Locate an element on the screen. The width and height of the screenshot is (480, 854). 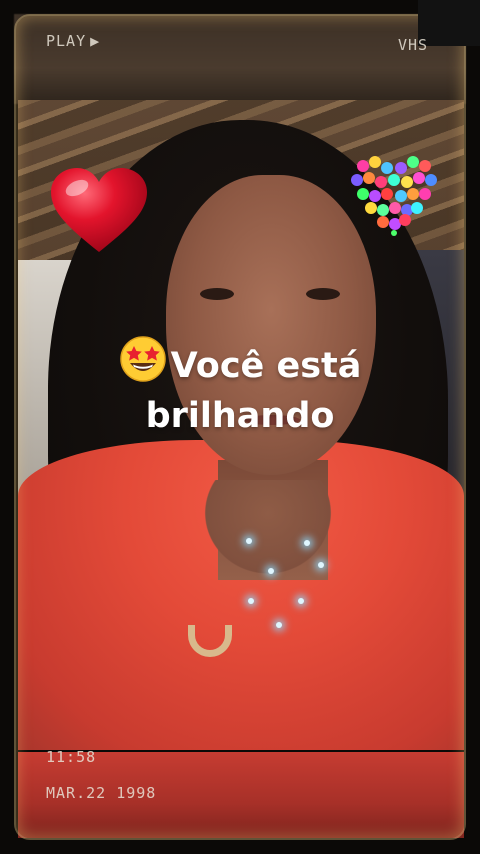
caption-line-2: brilhando is located at coordinates (240, 416).